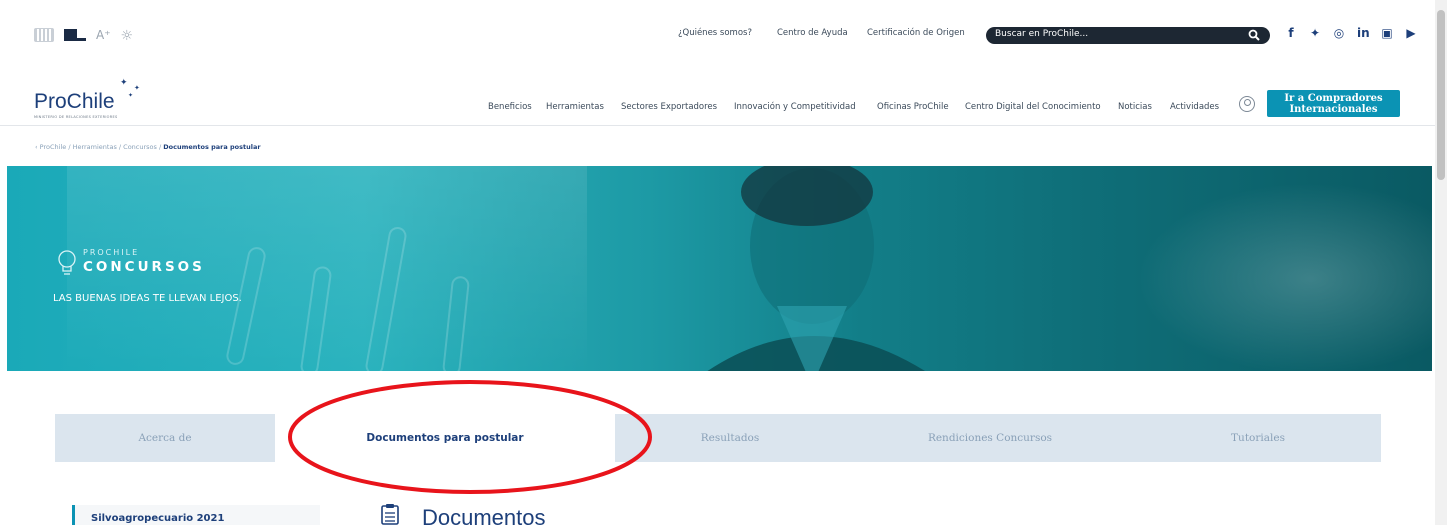 The image size is (1447, 525). Describe the element at coordinates (1411, 33) in the screenshot. I see `youtube-icon: ▶` at that location.